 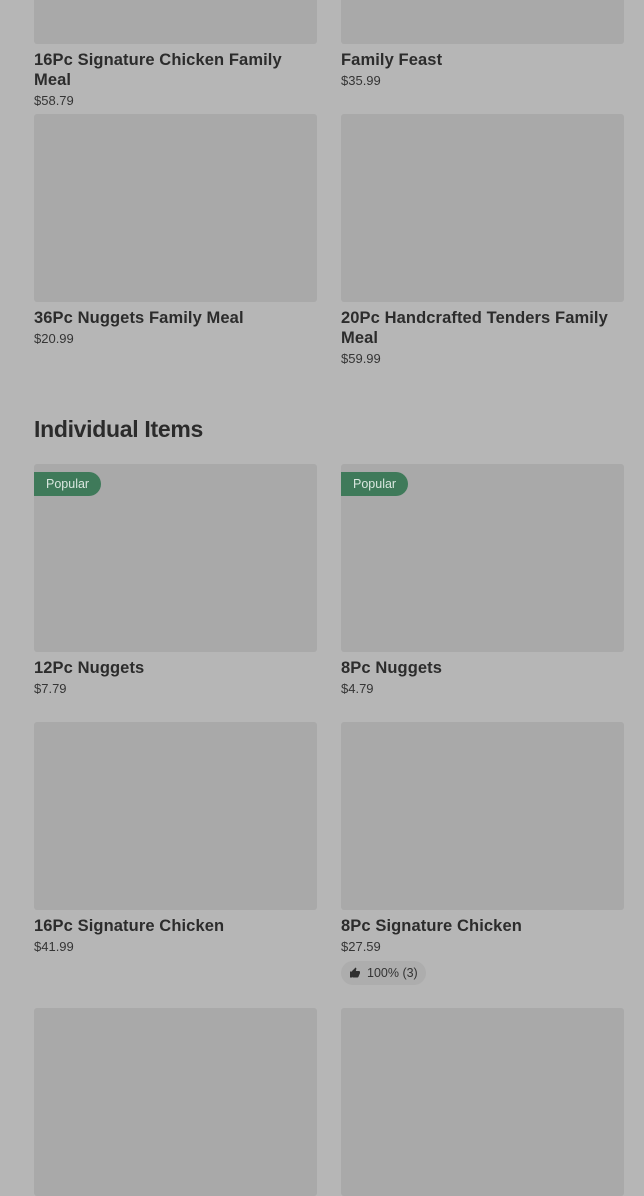 I want to click on menu-item-card: 16Pc Signature Chicken $41.99, so click(x=175, y=838).